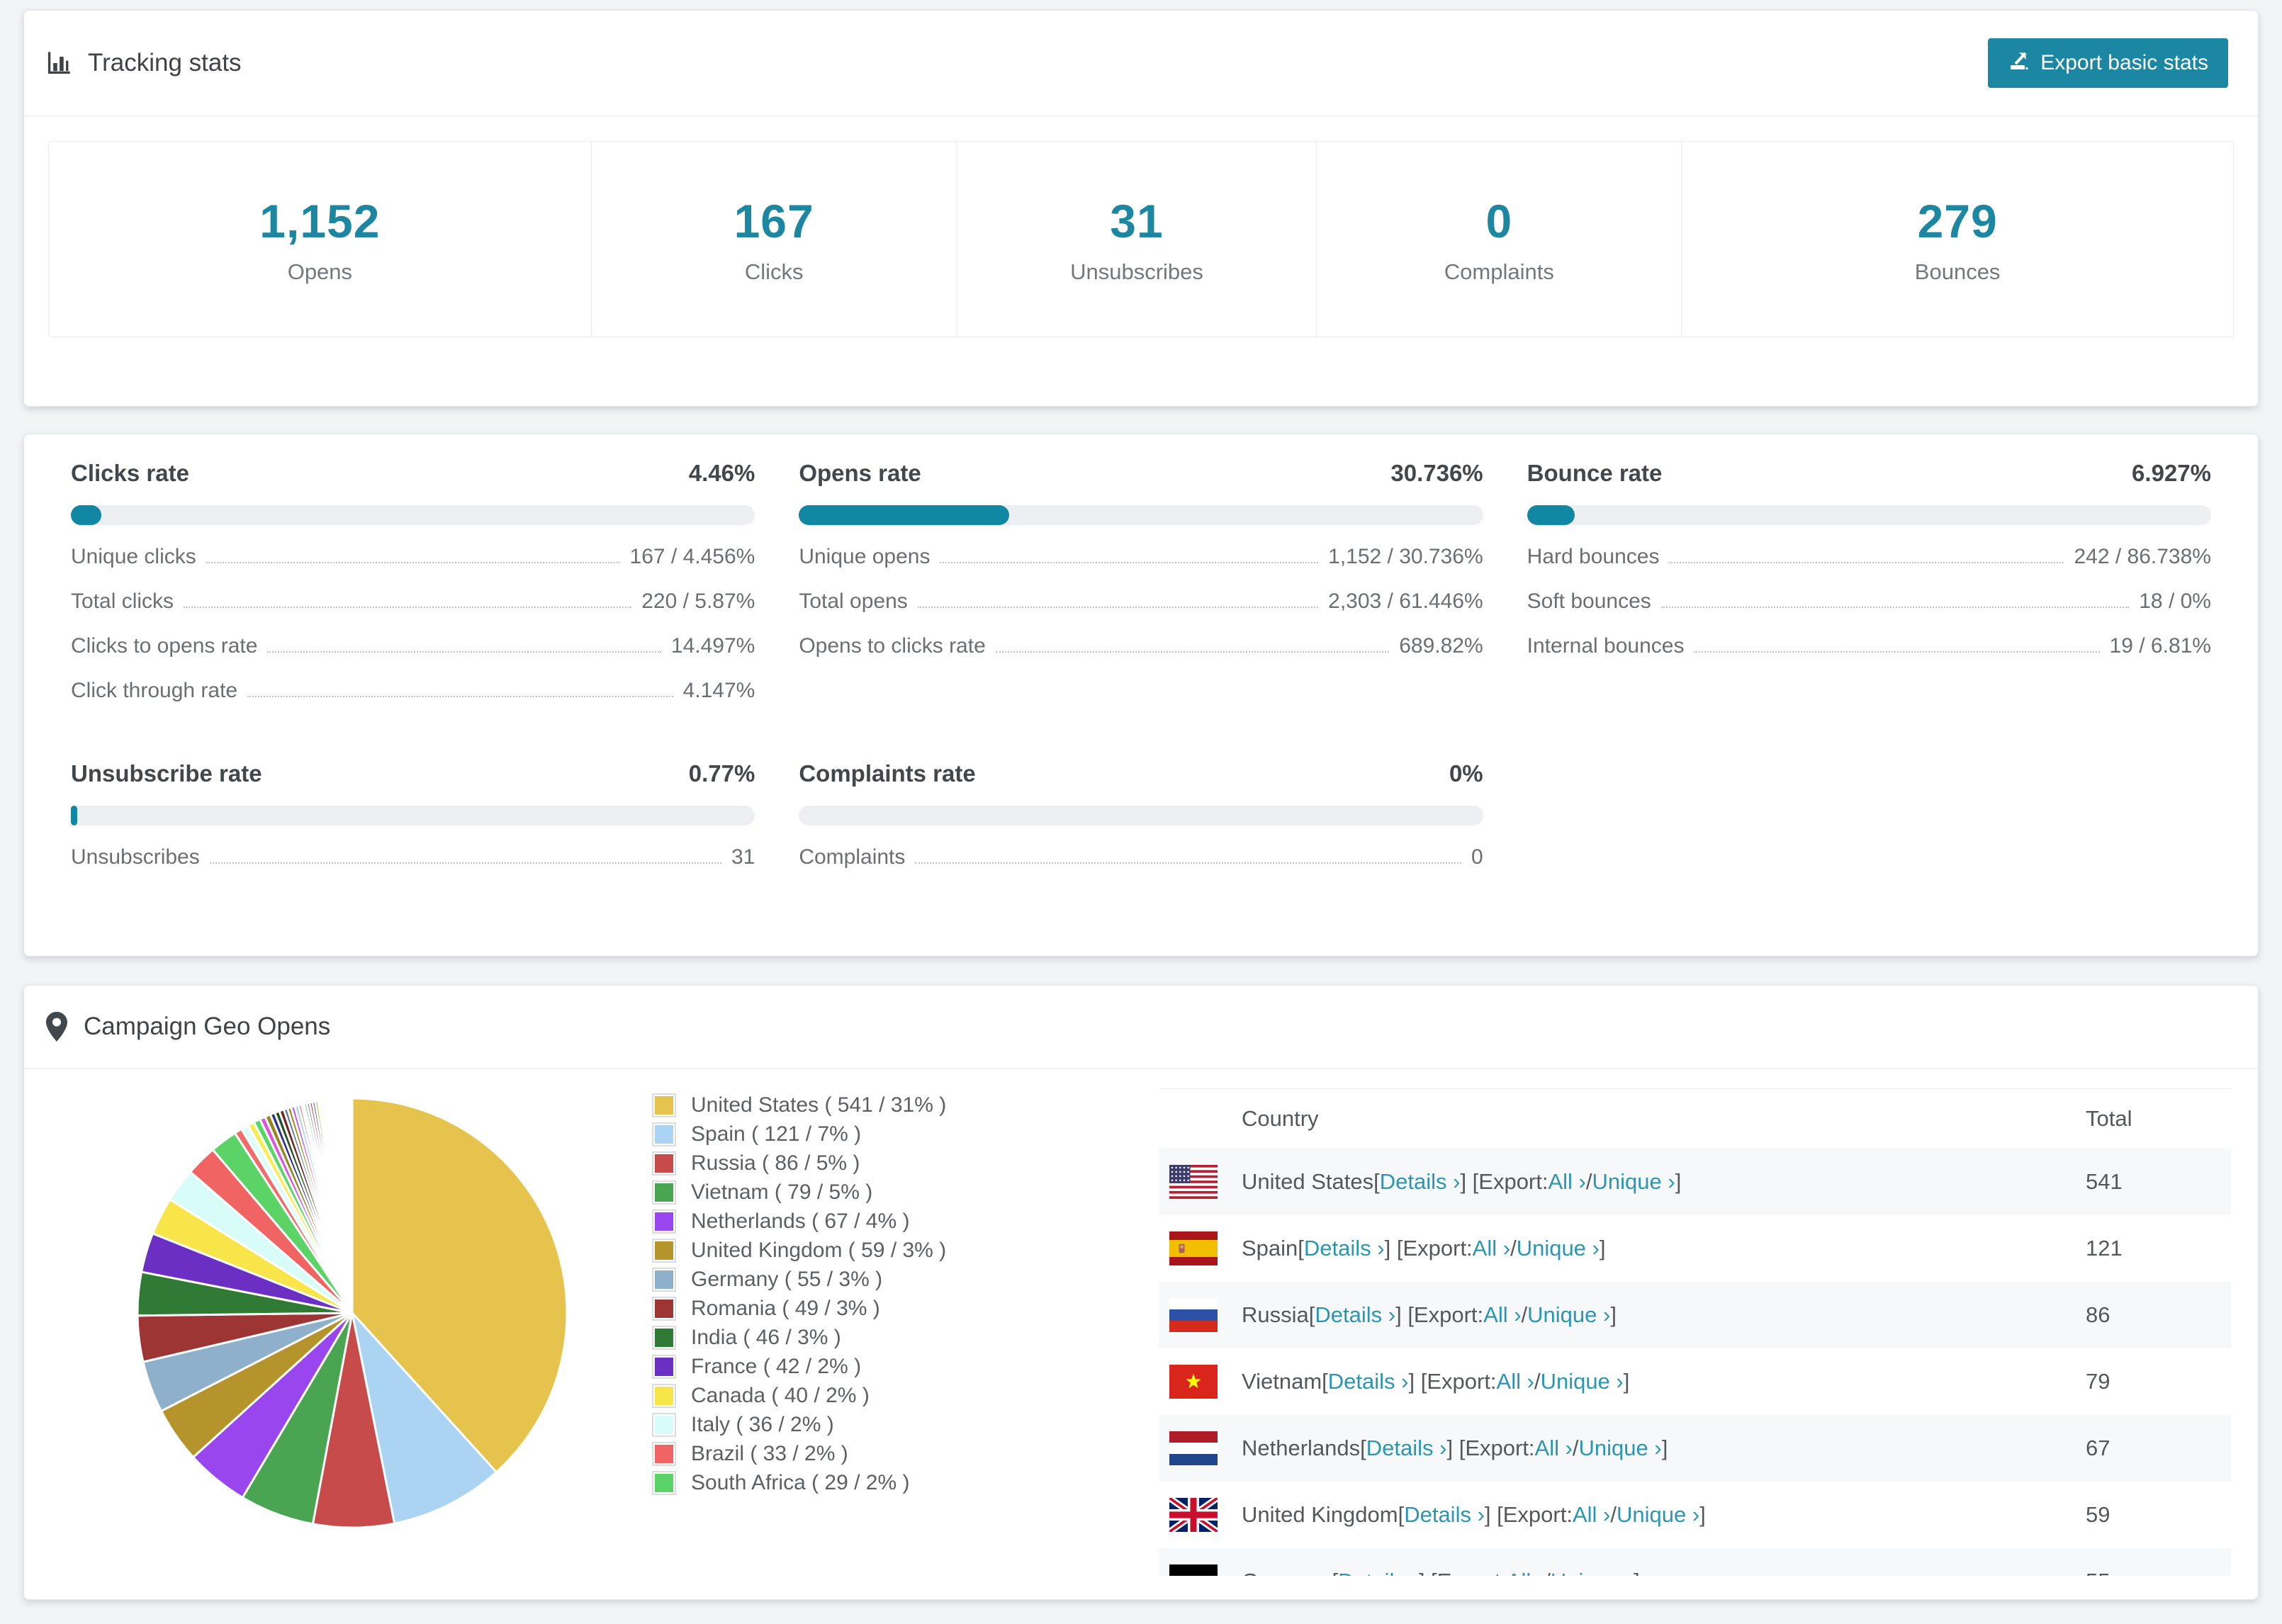 This screenshot has height=1624, width=2282. What do you see at coordinates (56, 1026) in the screenshot?
I see `map-pin-icon` at bounding box center [56, 1026].